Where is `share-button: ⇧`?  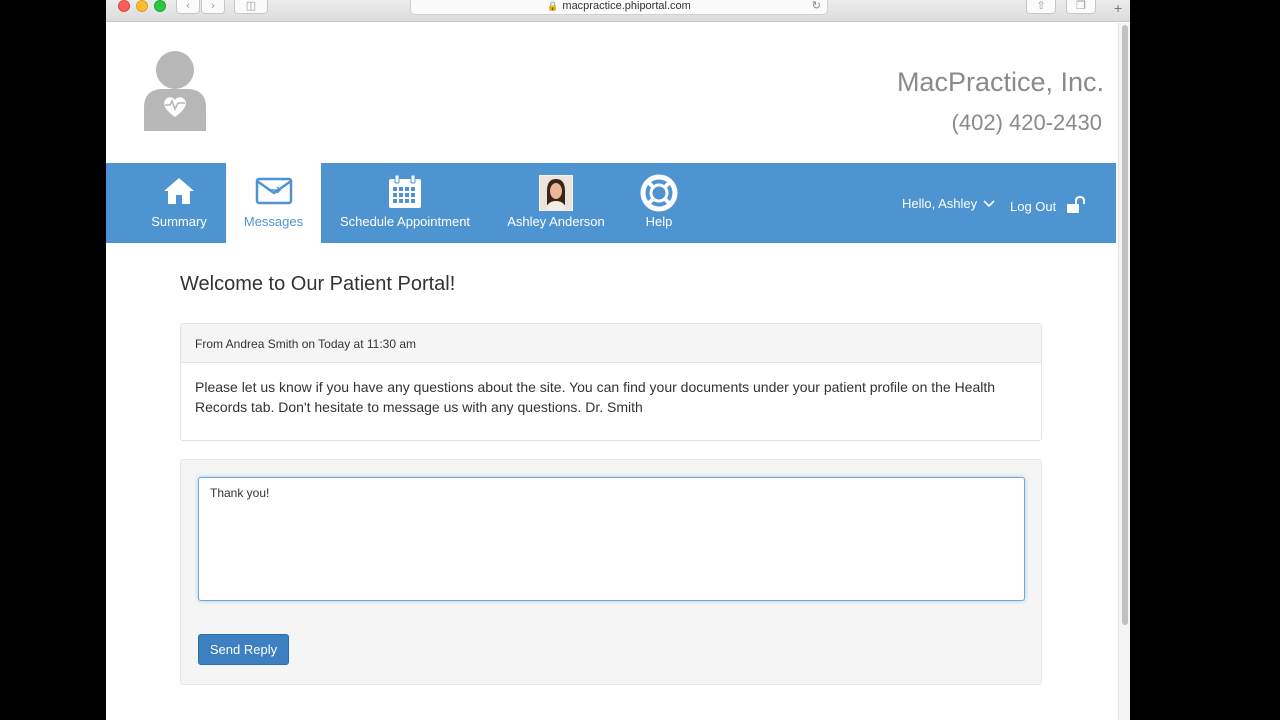 share-button: ⇧ is located at coordinates (1041, 7).